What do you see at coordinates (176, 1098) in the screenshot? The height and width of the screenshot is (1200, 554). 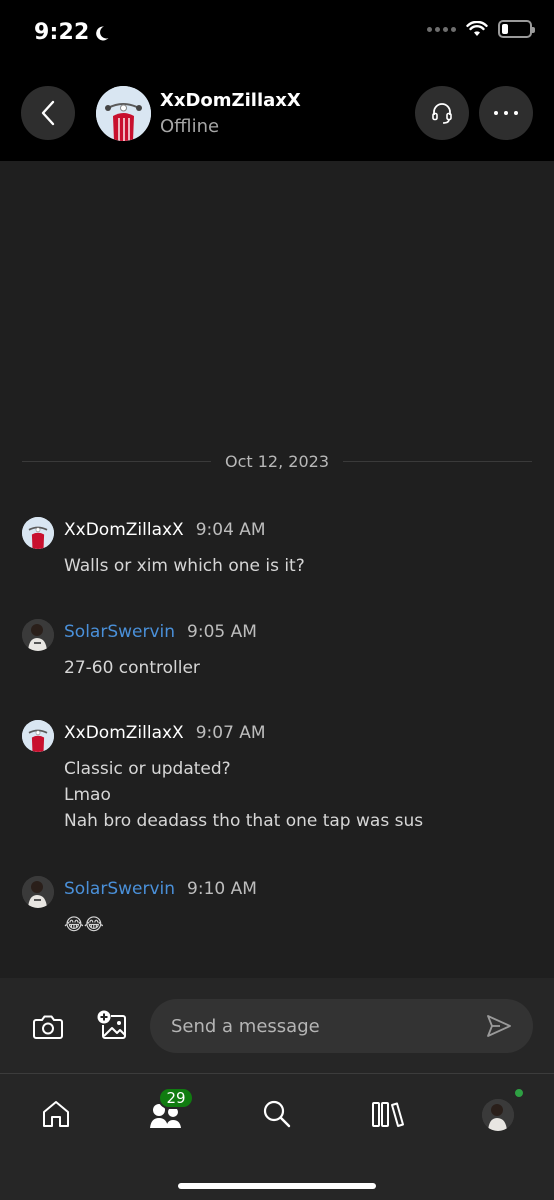 I see `notification-badge: 29` at bounding box center [176, 1098].